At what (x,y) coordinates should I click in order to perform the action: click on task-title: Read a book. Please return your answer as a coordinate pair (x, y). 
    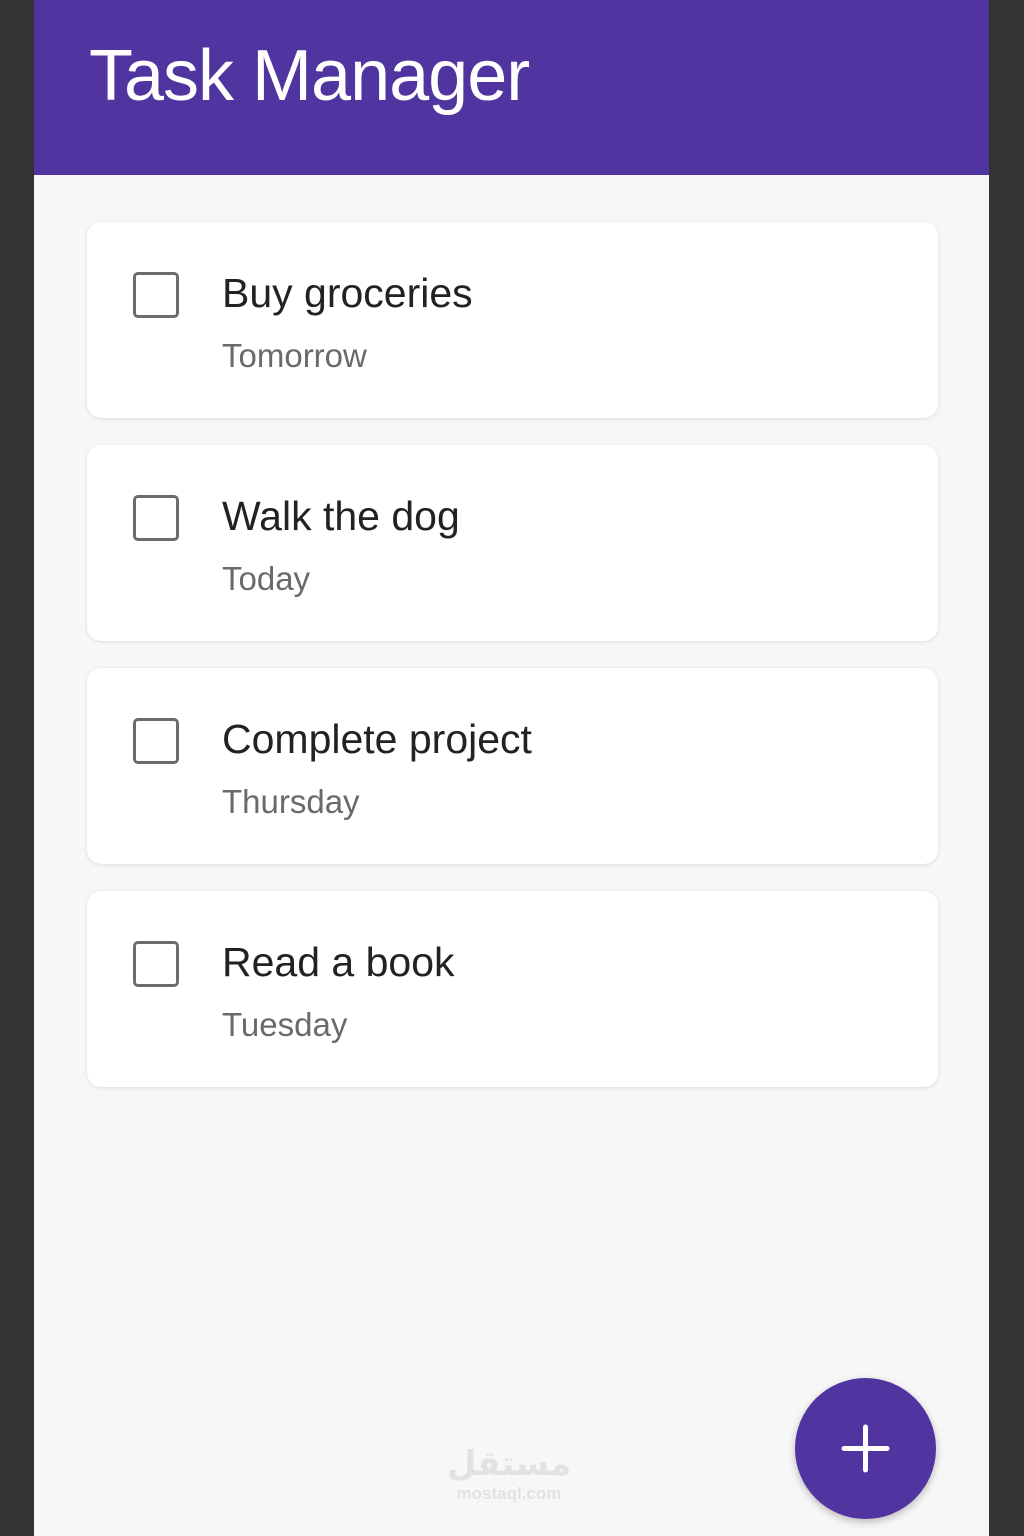
    Looking at the image, I should click on (338, 962).